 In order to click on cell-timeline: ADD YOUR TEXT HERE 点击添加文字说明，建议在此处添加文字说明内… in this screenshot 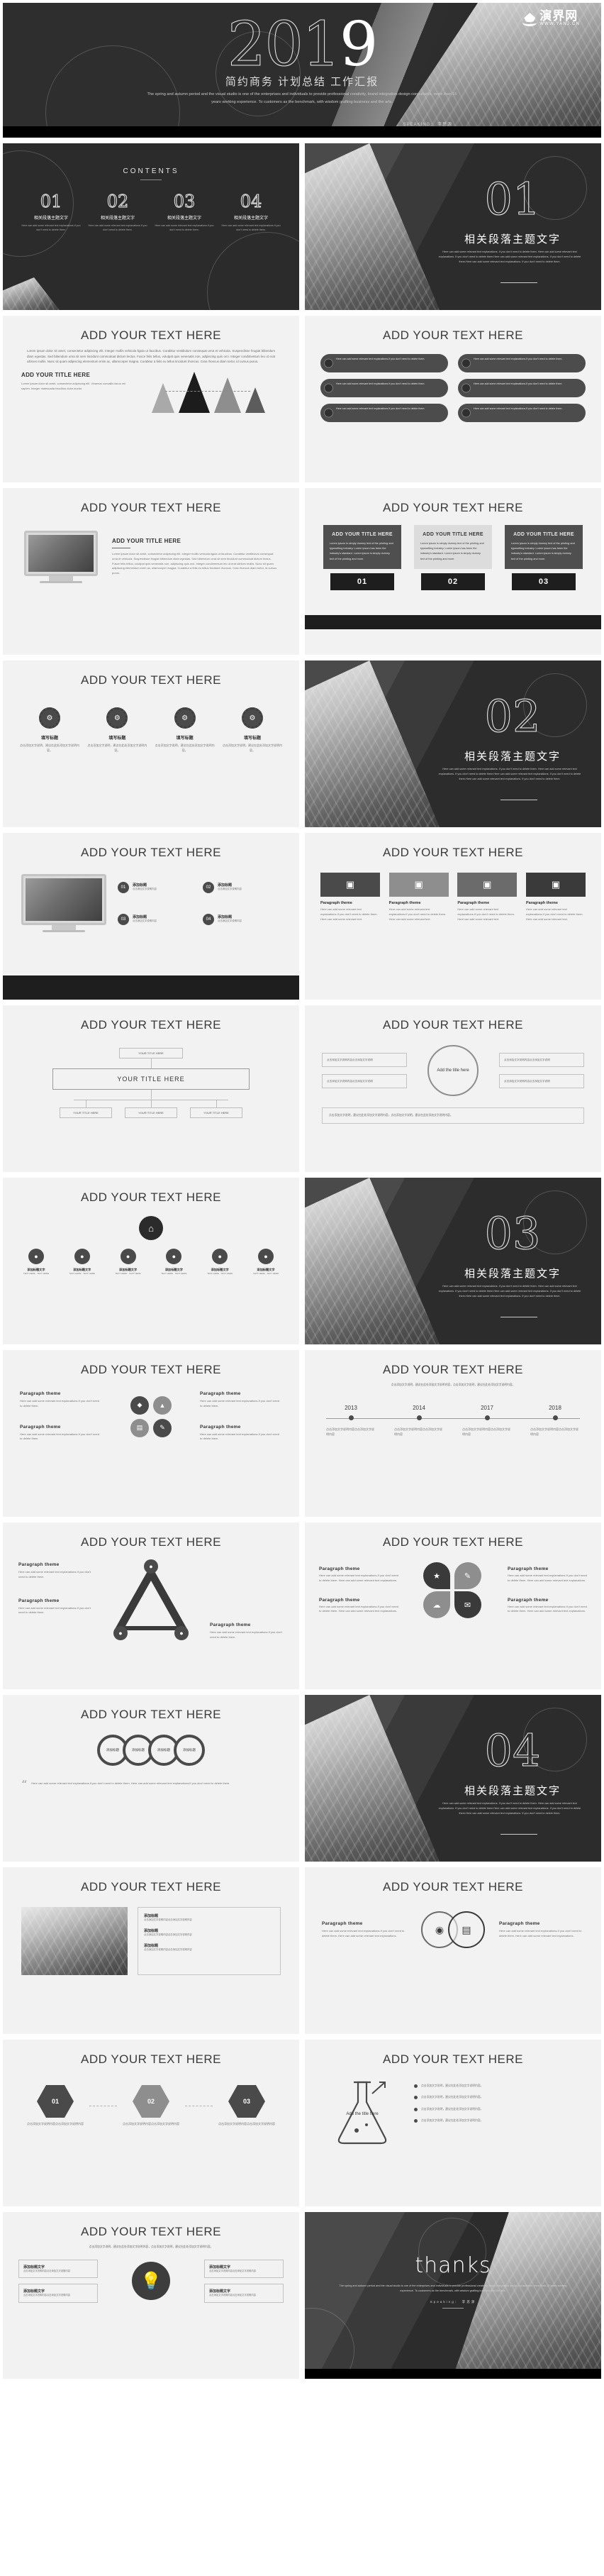, I will do `click(453, 1433)`.